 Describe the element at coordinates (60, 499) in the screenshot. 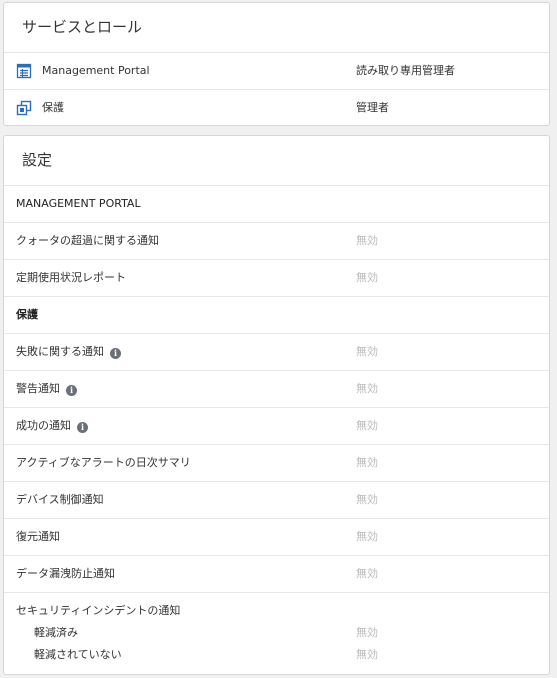

I see `setting-label: デバイス制御通知` at that location.